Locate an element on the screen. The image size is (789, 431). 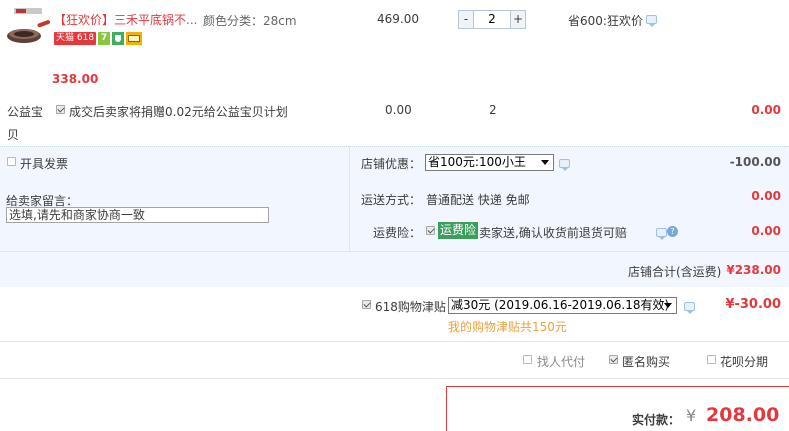
installment-label: 花呗分期 is located at coordinates (744, 362).